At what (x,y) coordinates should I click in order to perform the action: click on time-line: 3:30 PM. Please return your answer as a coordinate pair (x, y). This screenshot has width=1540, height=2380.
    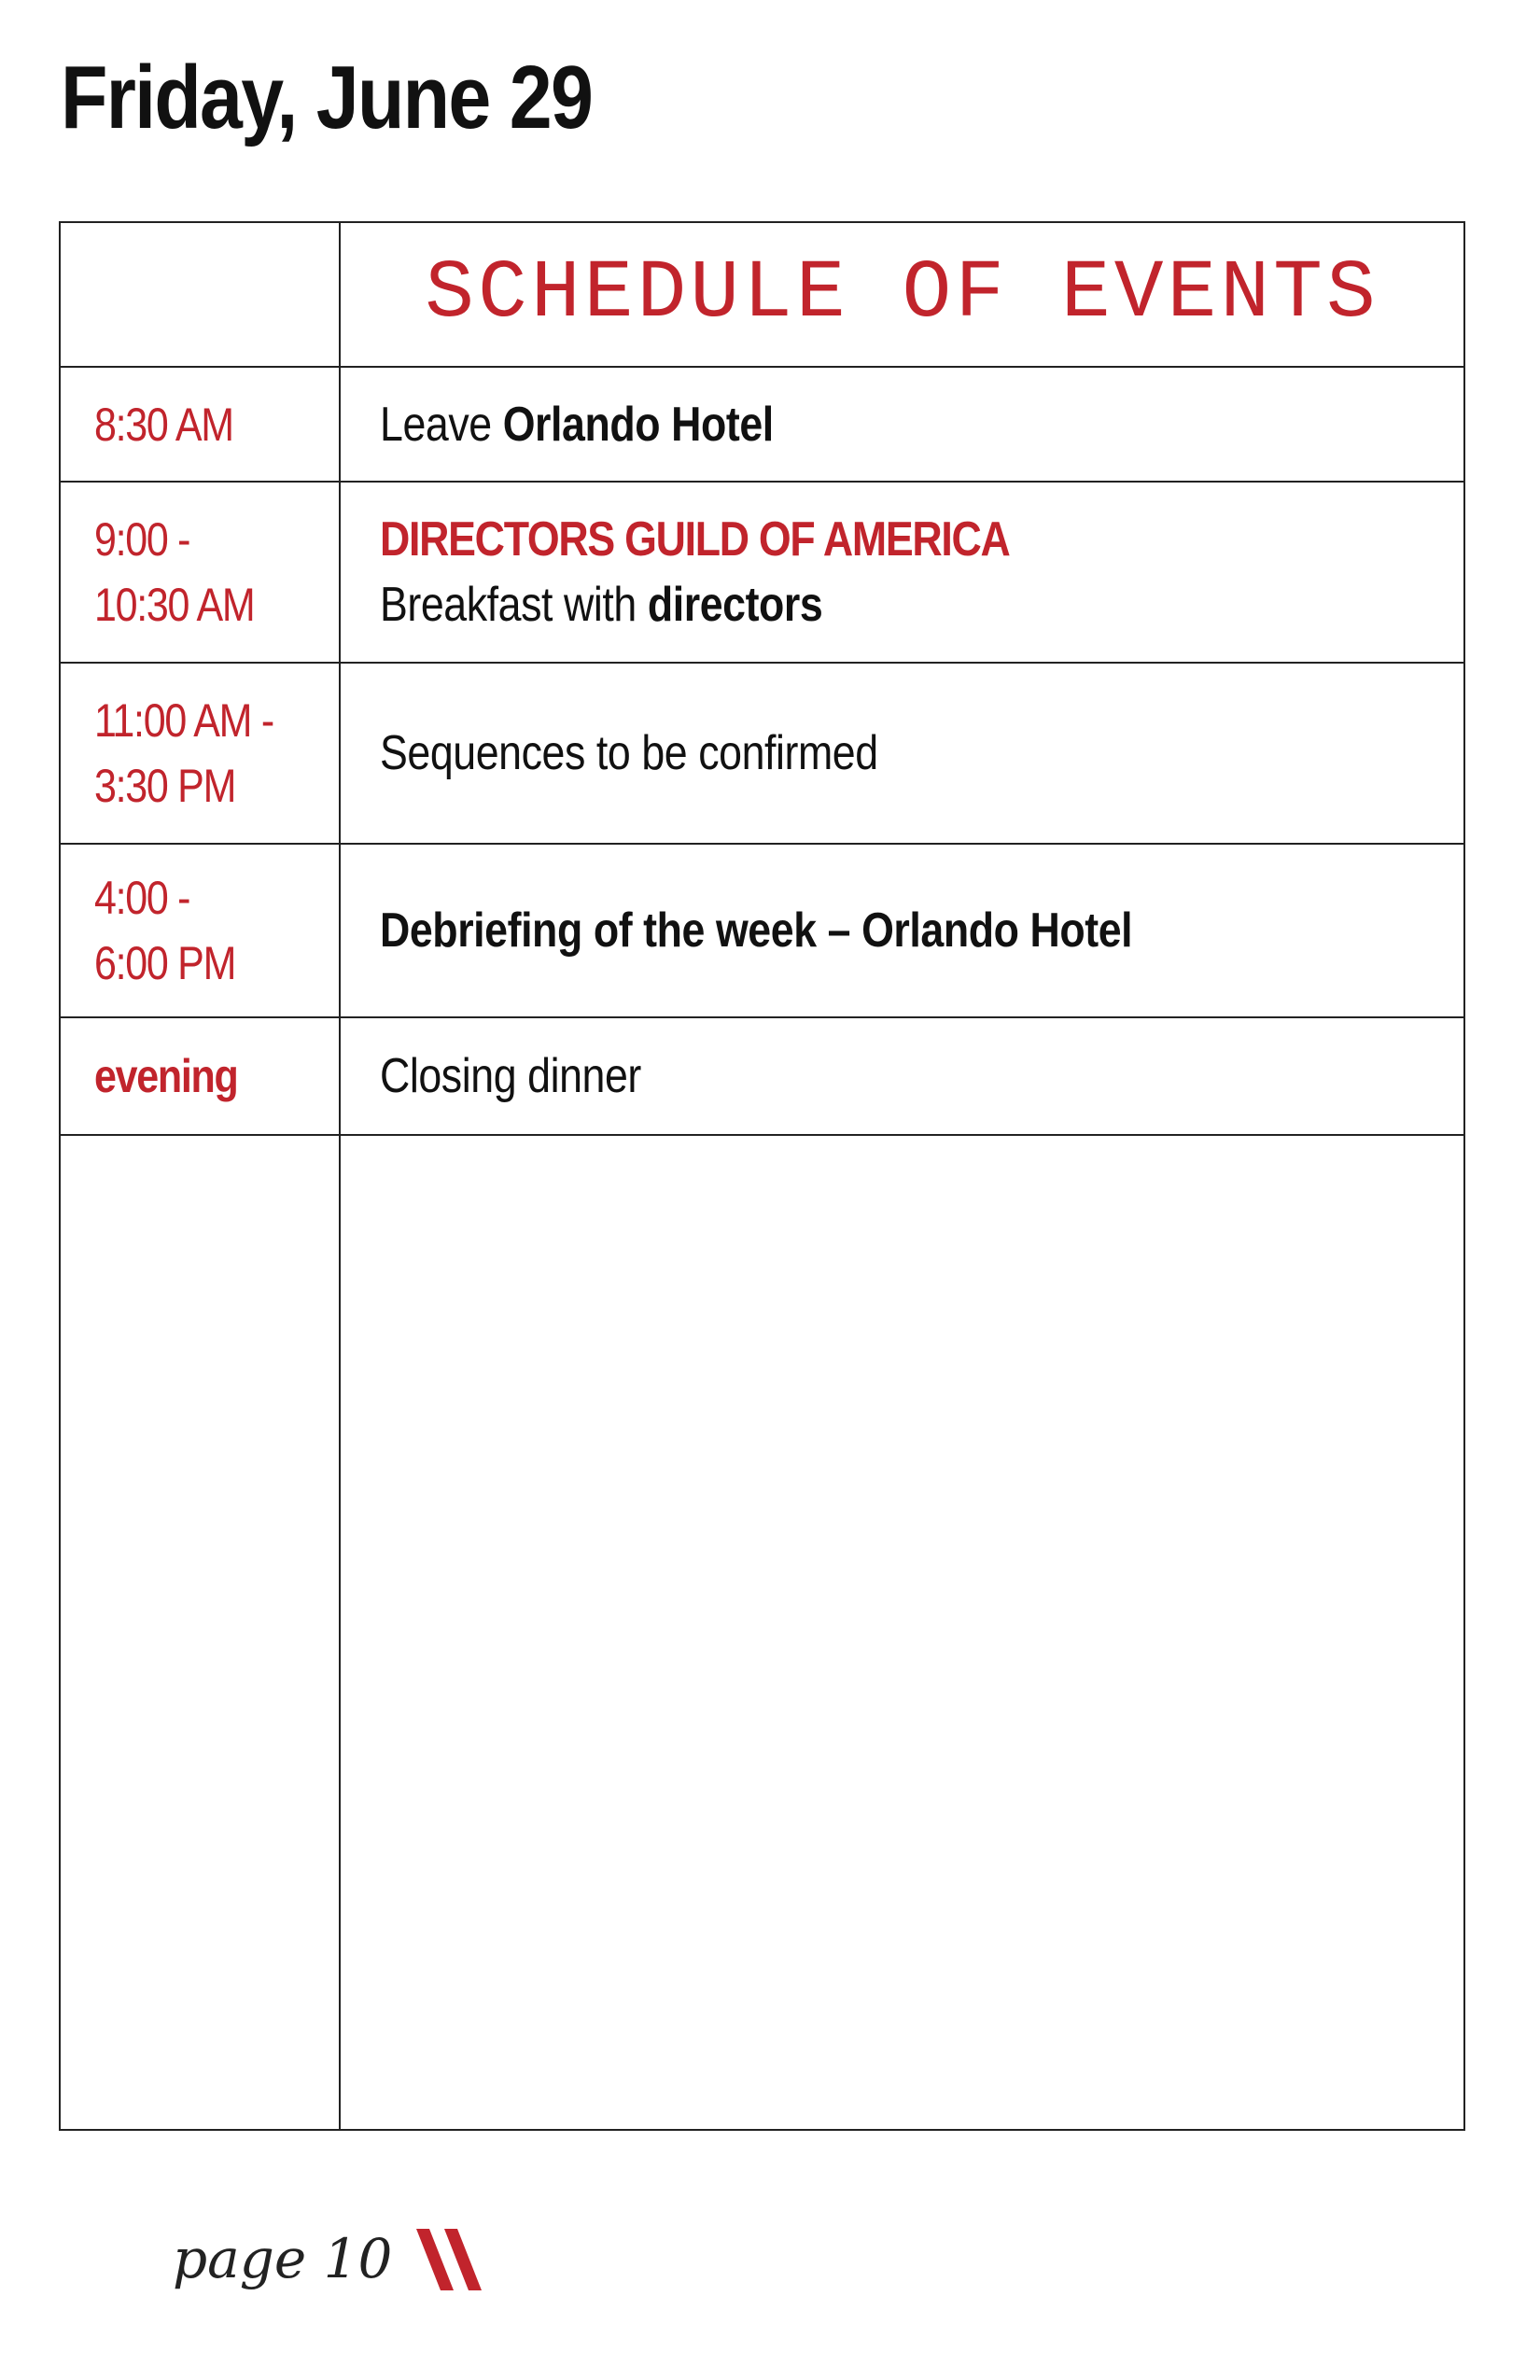
    Looking at the image, I should click on (165, 786).